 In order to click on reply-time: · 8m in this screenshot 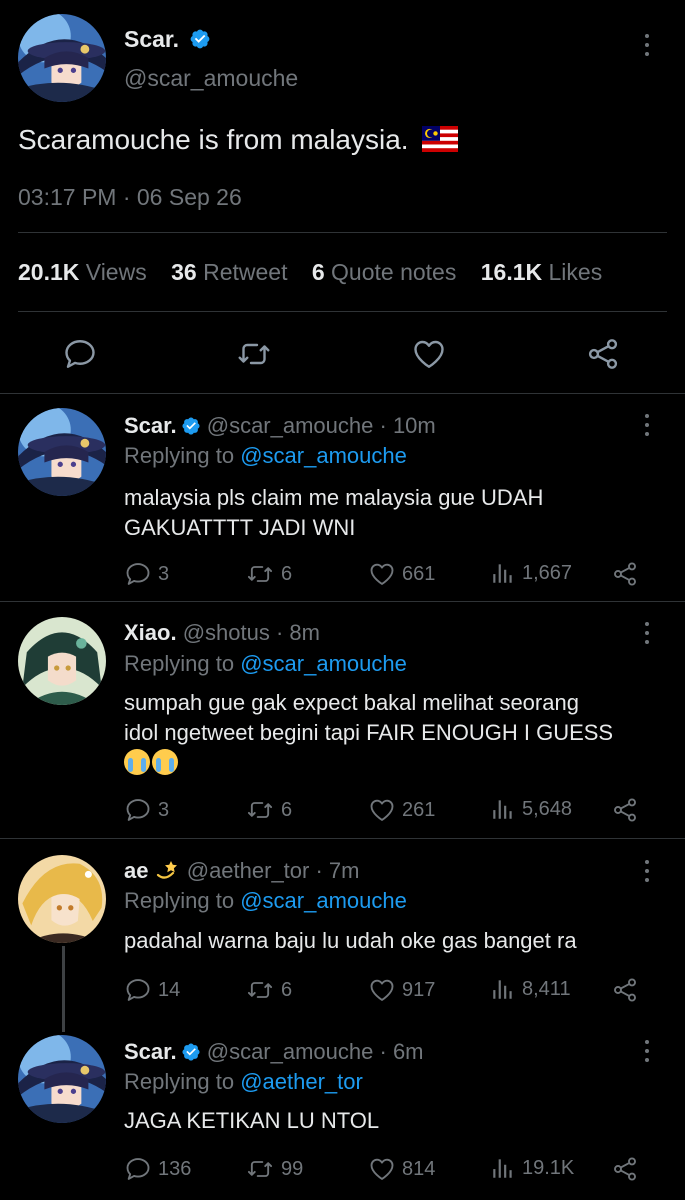, I will do `click(297, 632)`.